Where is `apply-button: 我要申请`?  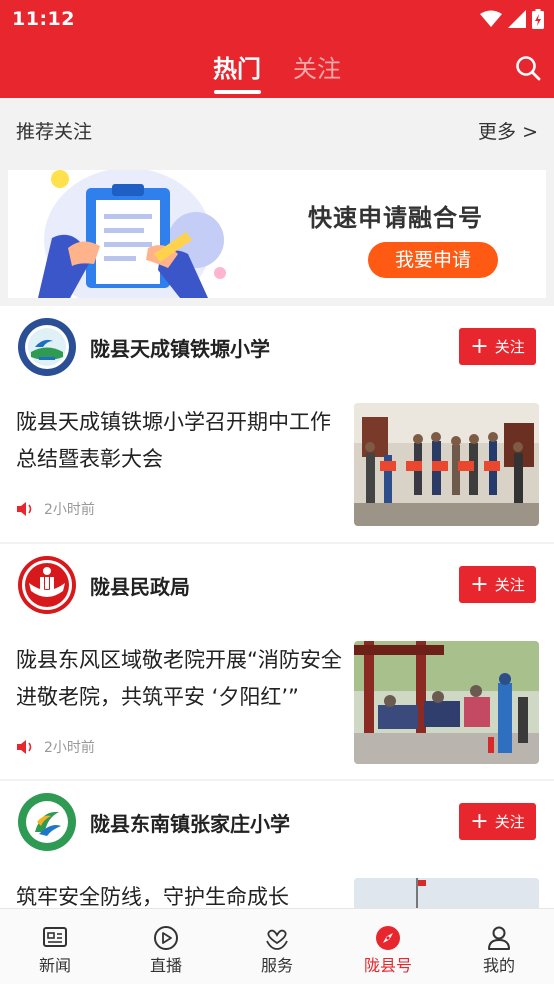 apply-button: 我要申请 is located at coordinates (433, 260).